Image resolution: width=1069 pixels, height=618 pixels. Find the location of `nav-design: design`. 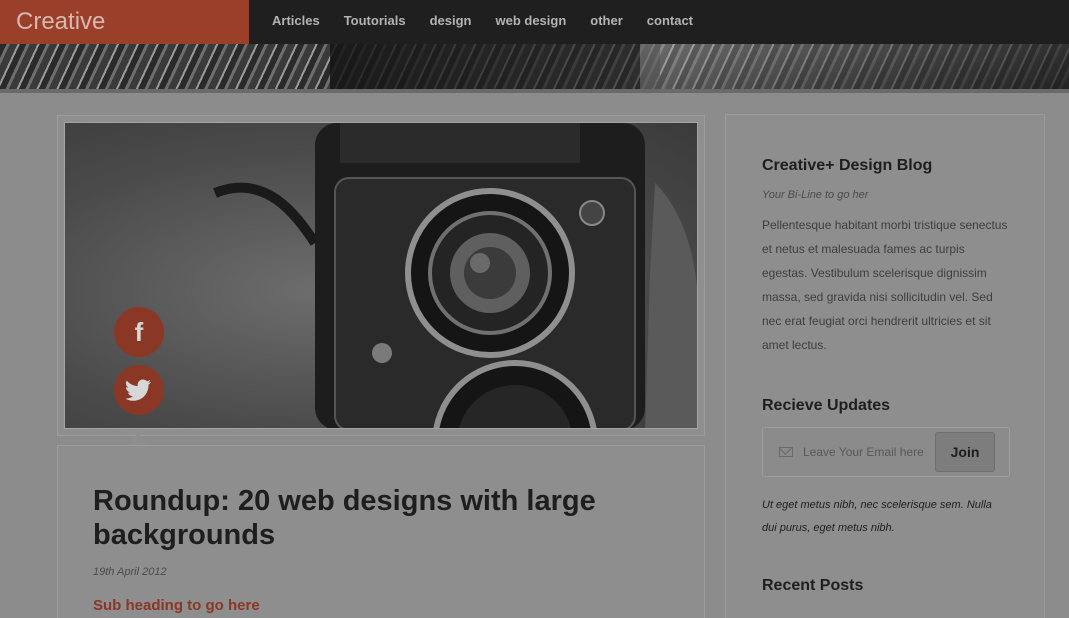

nav-design: design is located at coordinates (451, 22).